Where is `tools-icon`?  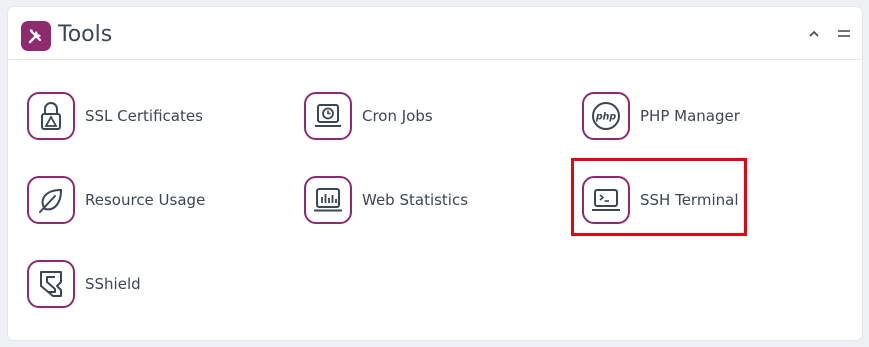
tools-icon is located at coordinates (36, 36).